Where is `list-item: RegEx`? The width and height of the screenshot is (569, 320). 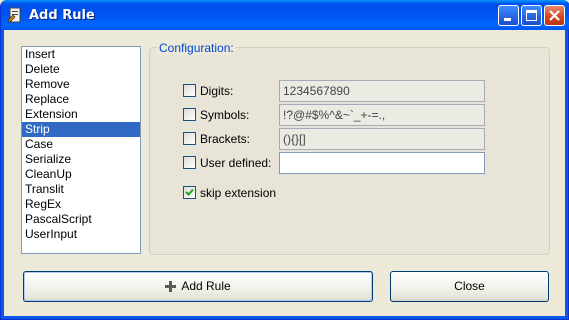 list-item: RegEx is located at coordinates (81, 204).